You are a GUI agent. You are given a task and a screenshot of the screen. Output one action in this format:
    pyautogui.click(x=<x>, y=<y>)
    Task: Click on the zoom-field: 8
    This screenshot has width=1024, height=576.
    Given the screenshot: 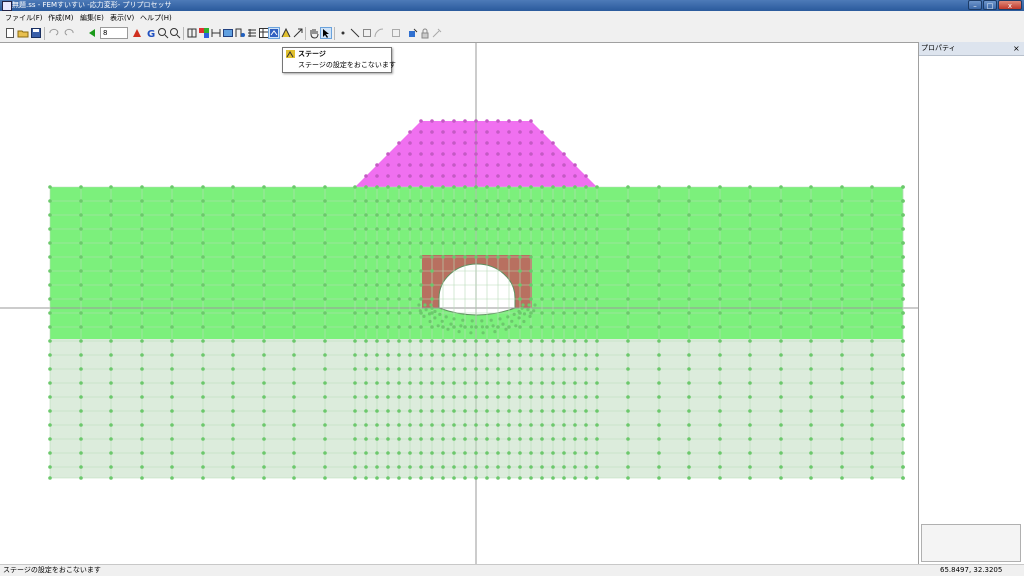 What is the action you would take?
    pyautogui.click(x=114, y=33)
    